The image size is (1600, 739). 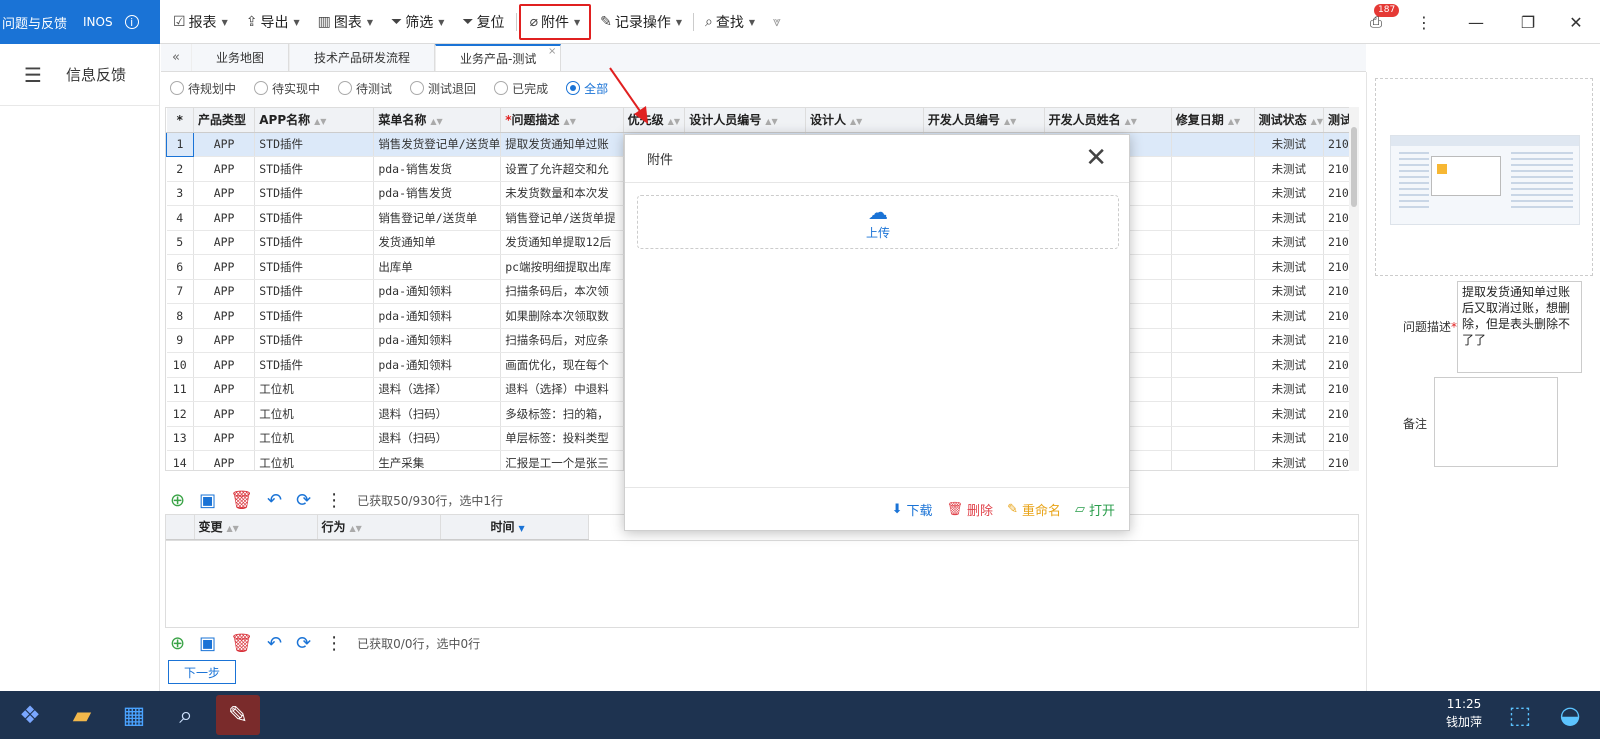 I want to click on tab-2: 业务产品-测试 ×, so click(x=498, y=57).